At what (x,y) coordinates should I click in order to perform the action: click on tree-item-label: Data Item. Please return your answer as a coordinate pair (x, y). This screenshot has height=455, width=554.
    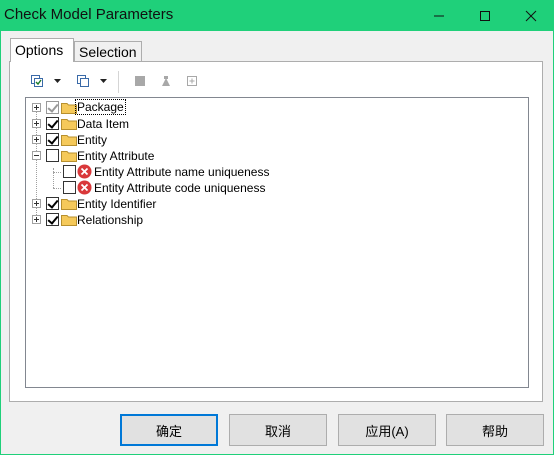
    Looking at the image, I should click on (103, 124).